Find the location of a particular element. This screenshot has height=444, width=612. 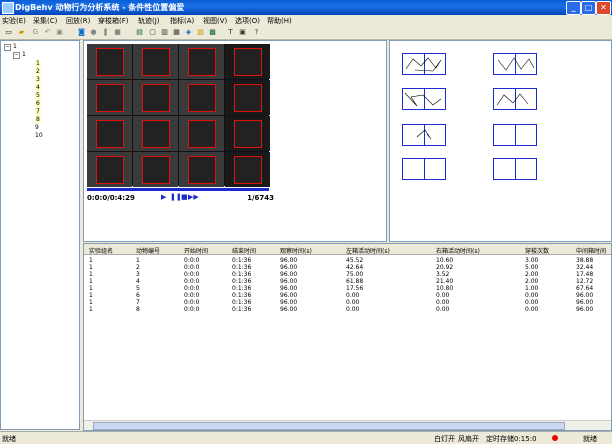

tree-item-10: 10 is located at coordinates (39, 135).